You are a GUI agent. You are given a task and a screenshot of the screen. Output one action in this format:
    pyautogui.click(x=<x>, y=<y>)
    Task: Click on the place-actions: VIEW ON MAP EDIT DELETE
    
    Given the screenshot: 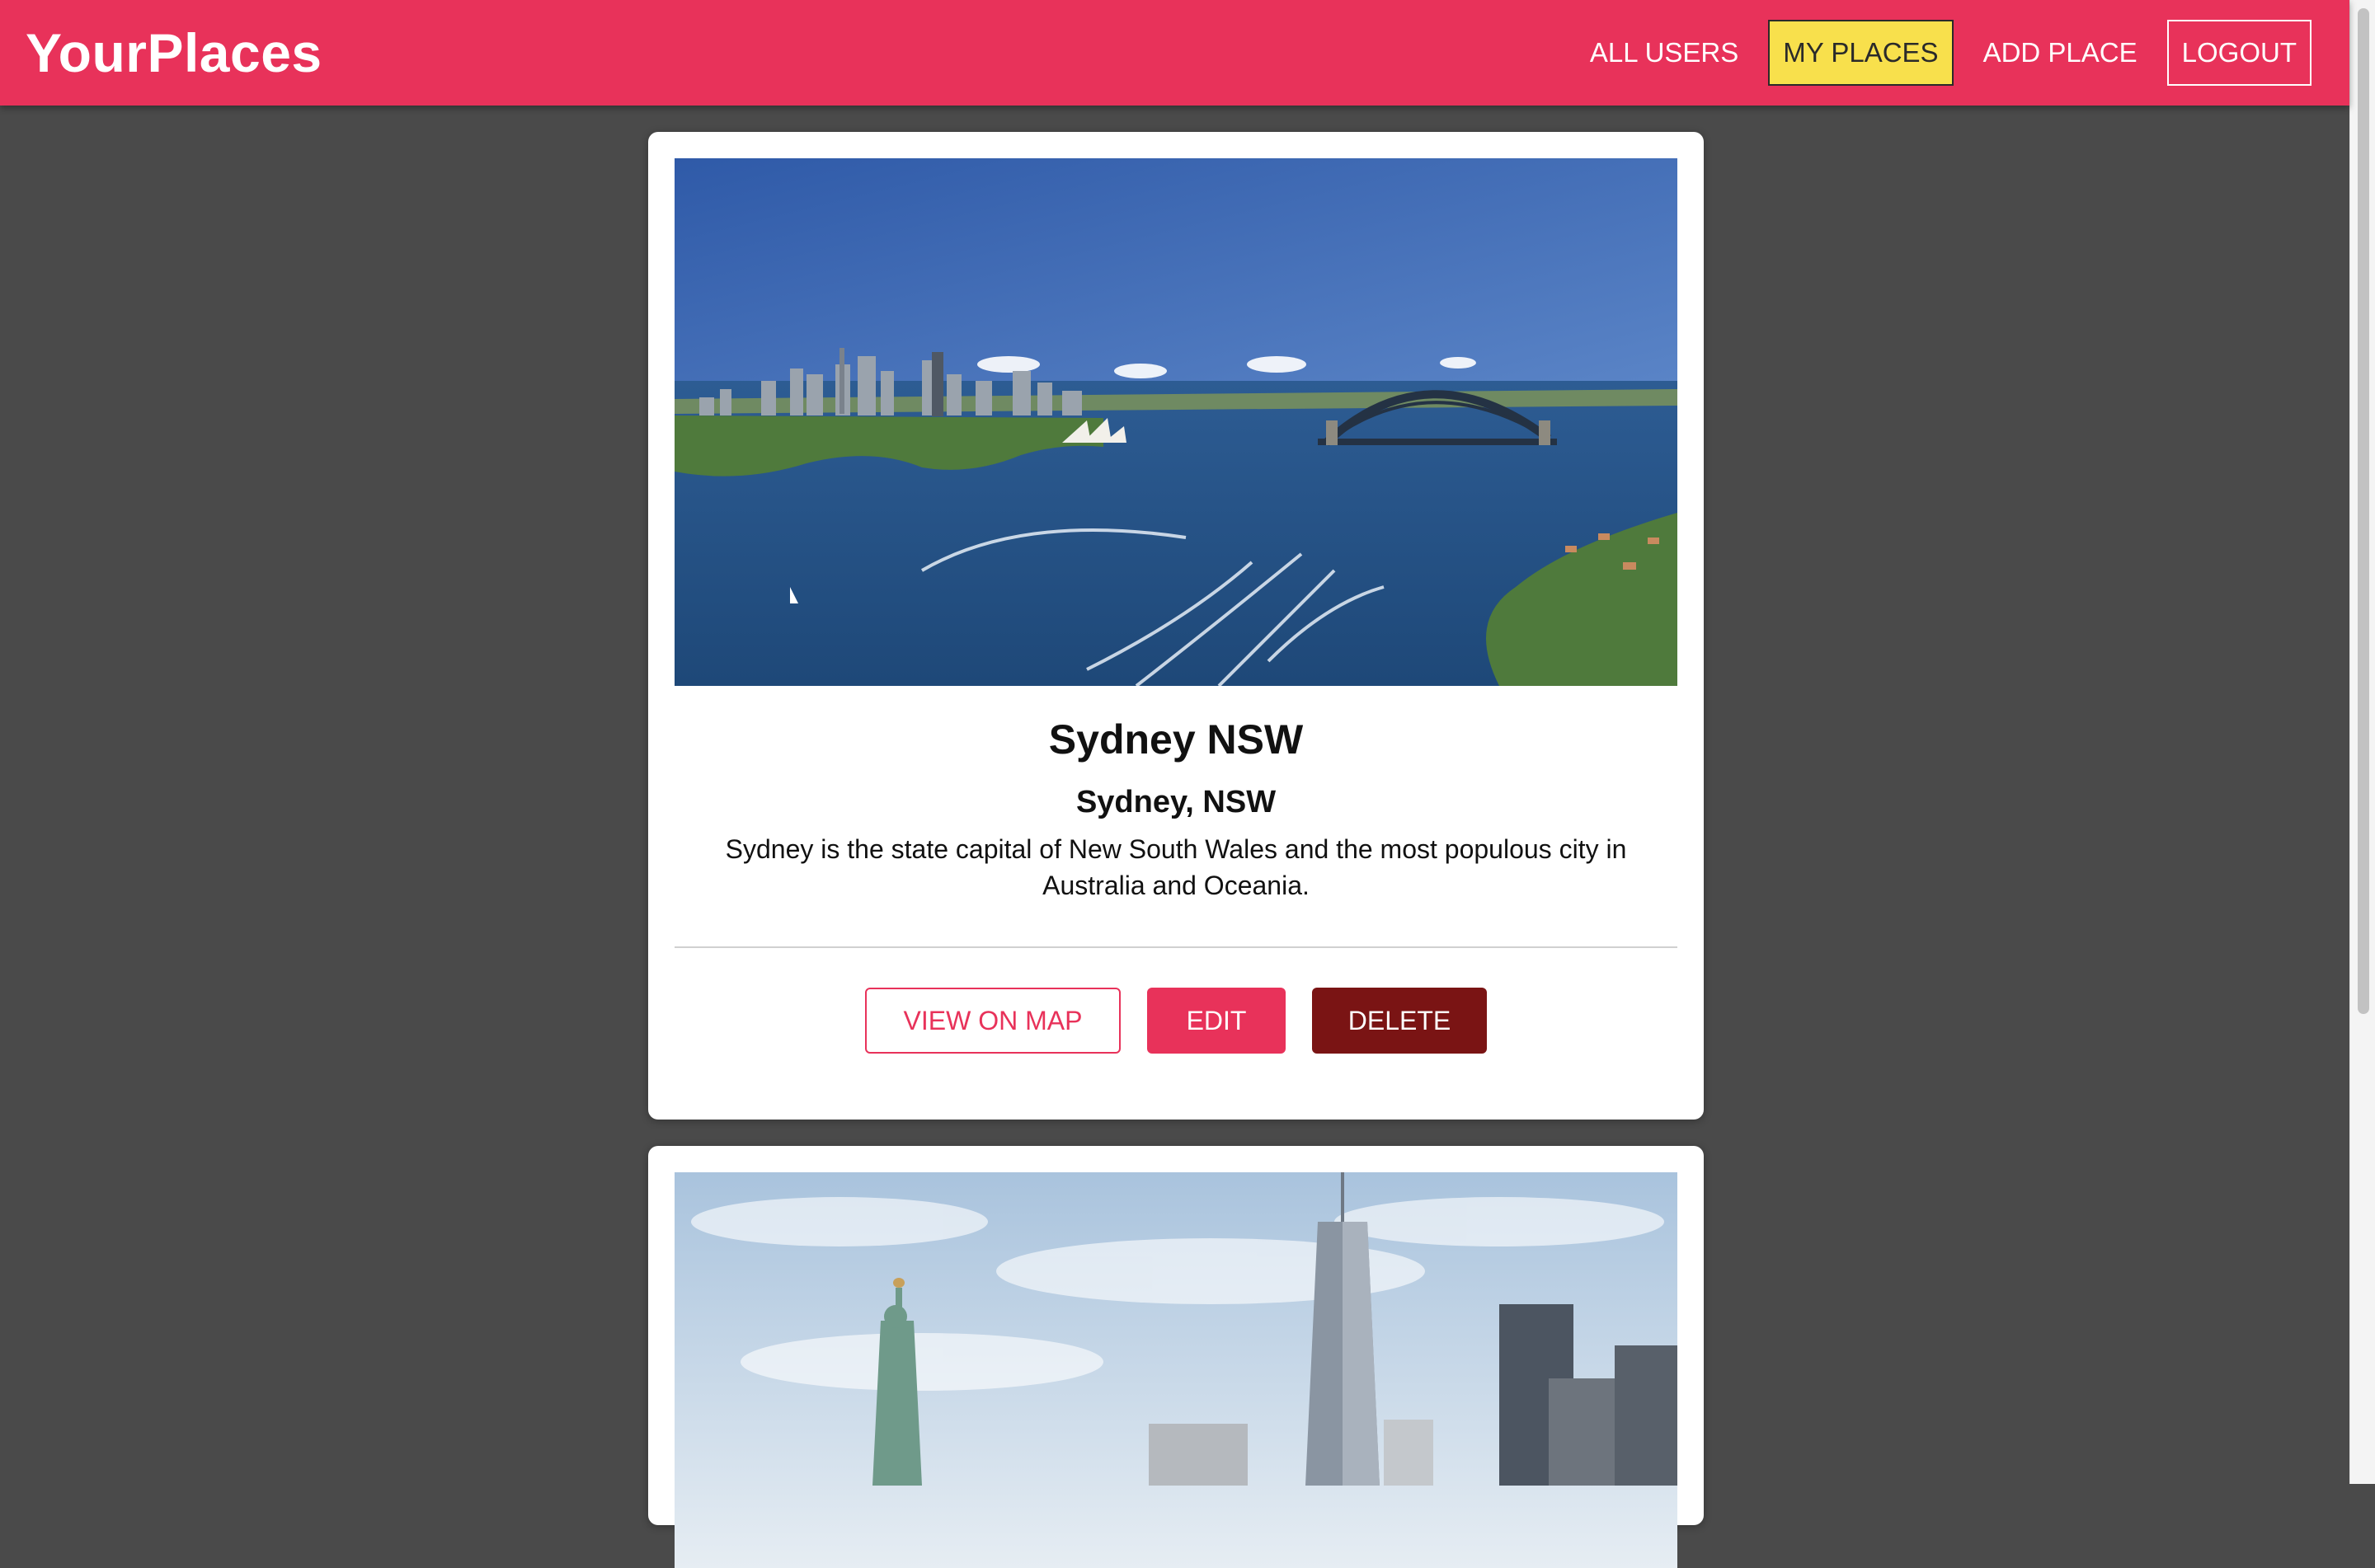 What is the action you would take?
    pyautogui.click(x=1176, y=1021)
    